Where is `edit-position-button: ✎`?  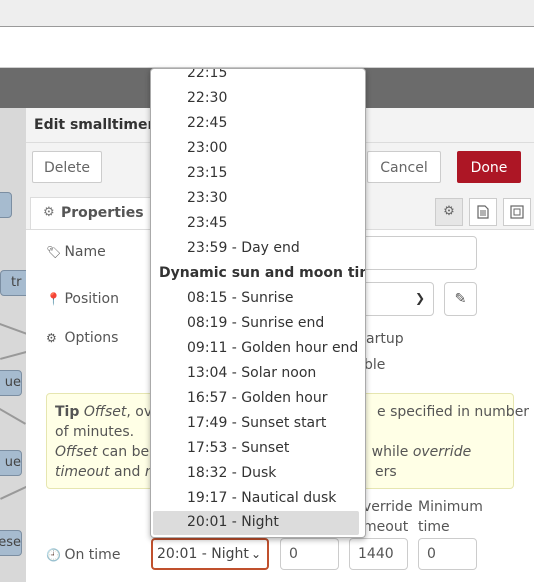 edit-position-button: ✎ is located at coordinates (460, 299).